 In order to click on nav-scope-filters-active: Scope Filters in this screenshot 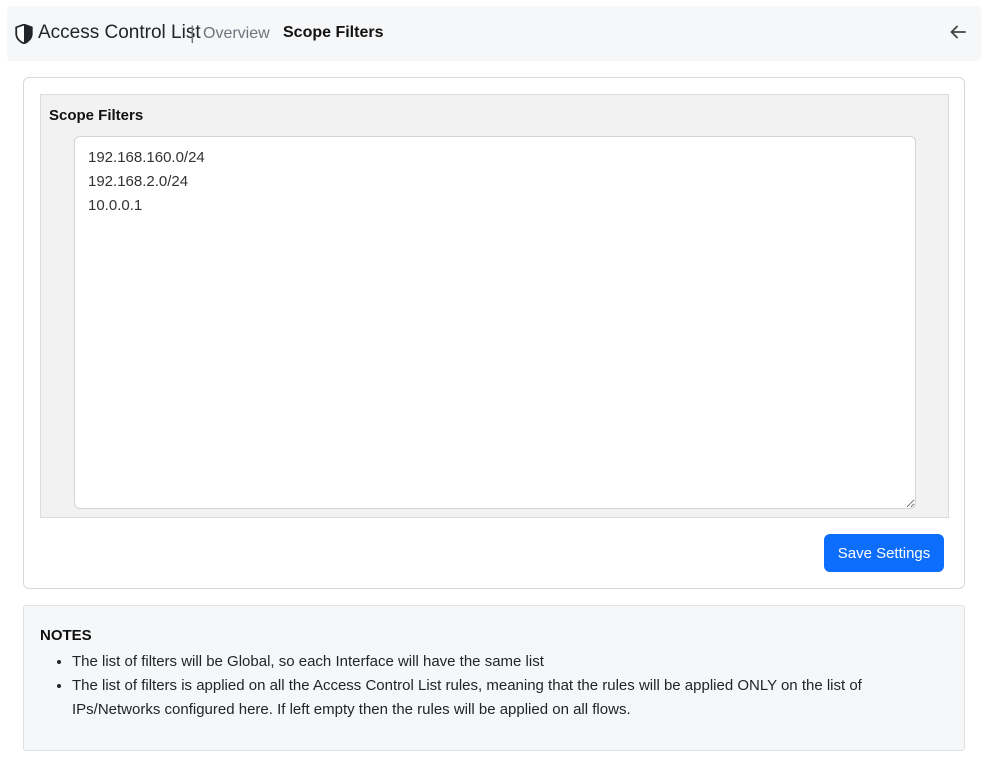, I will do `click(333, 33)`.